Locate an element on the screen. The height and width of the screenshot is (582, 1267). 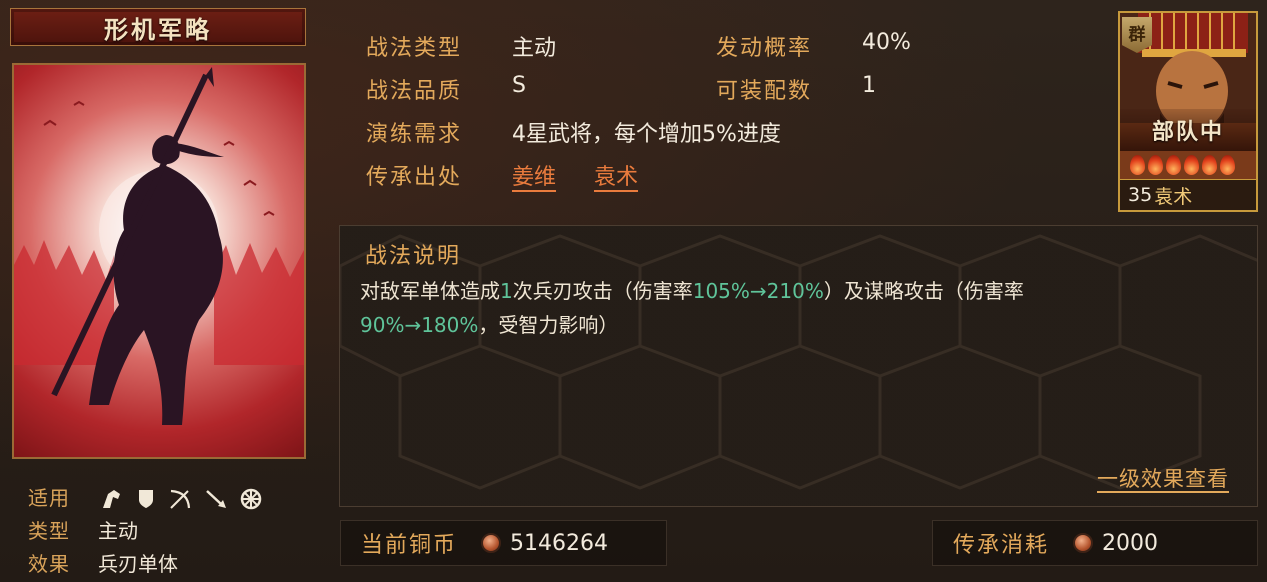
applies-row: 适用 is located at coordinates (173, 498).